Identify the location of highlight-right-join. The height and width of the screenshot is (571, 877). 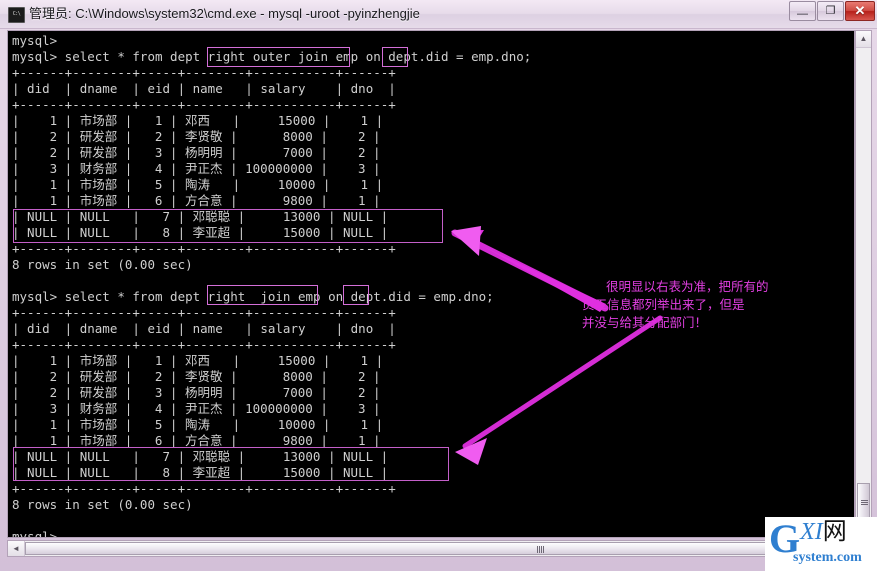
(262, 295).